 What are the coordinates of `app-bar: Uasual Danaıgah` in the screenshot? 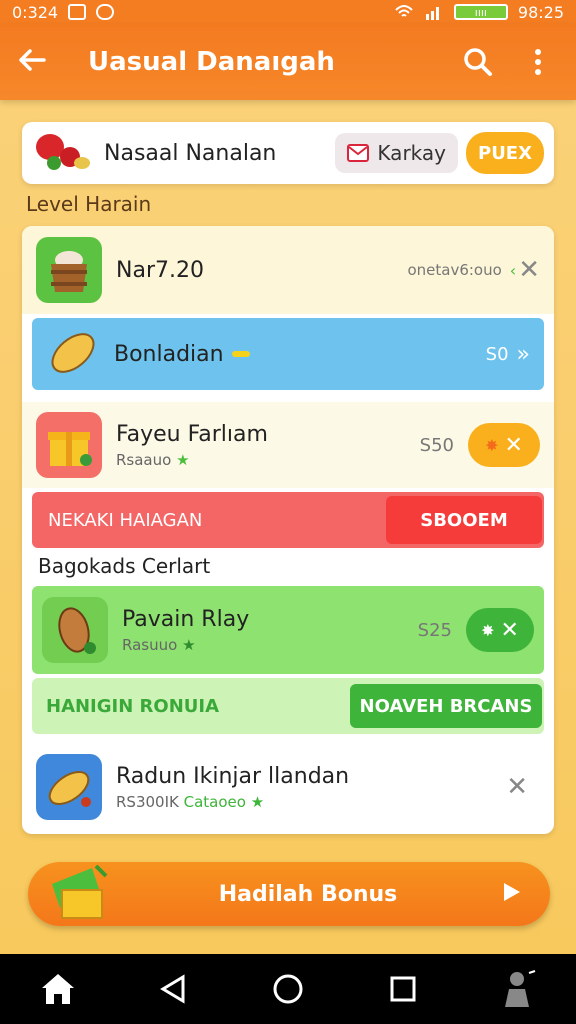 It's located at (288, 62).